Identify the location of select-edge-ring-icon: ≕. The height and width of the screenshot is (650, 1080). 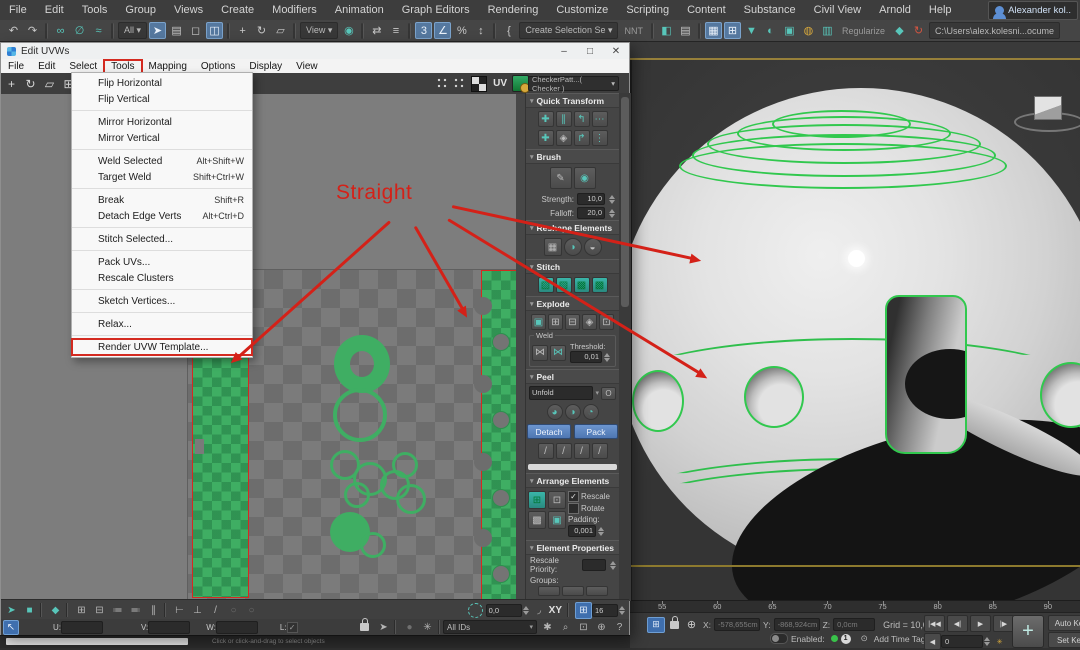
(135, 610).